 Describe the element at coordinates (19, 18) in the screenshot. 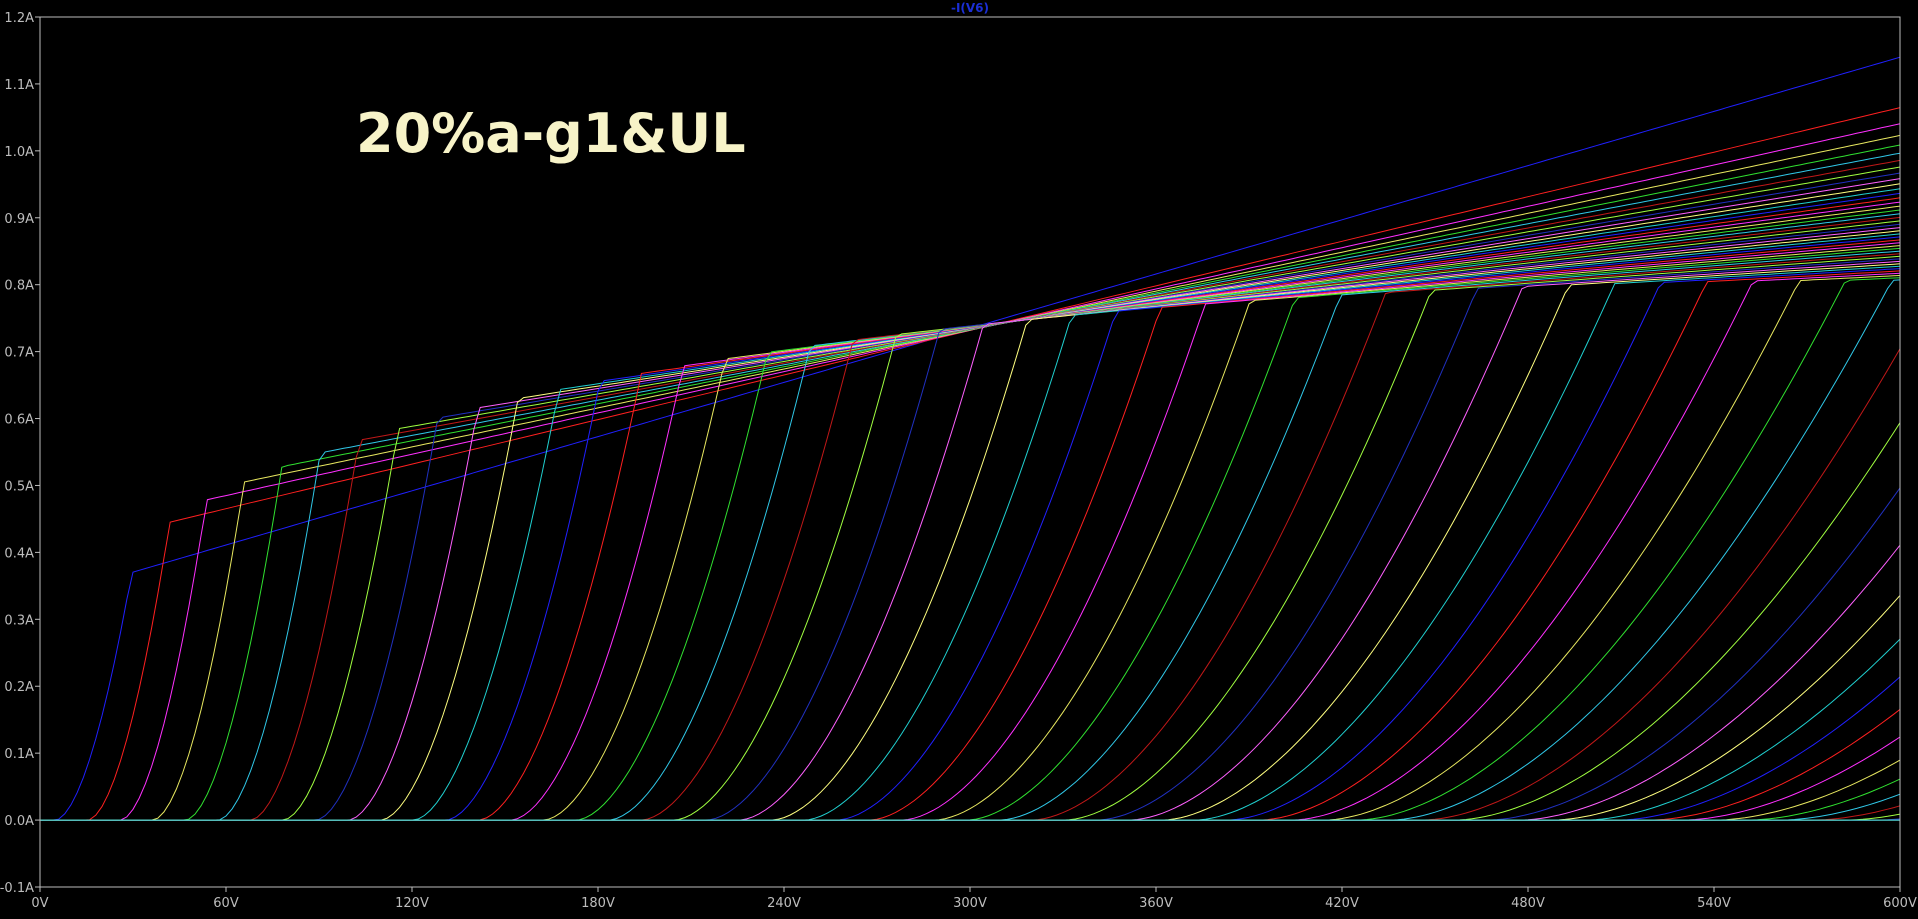

I see `y-tick-label: 1.2A` at that location.